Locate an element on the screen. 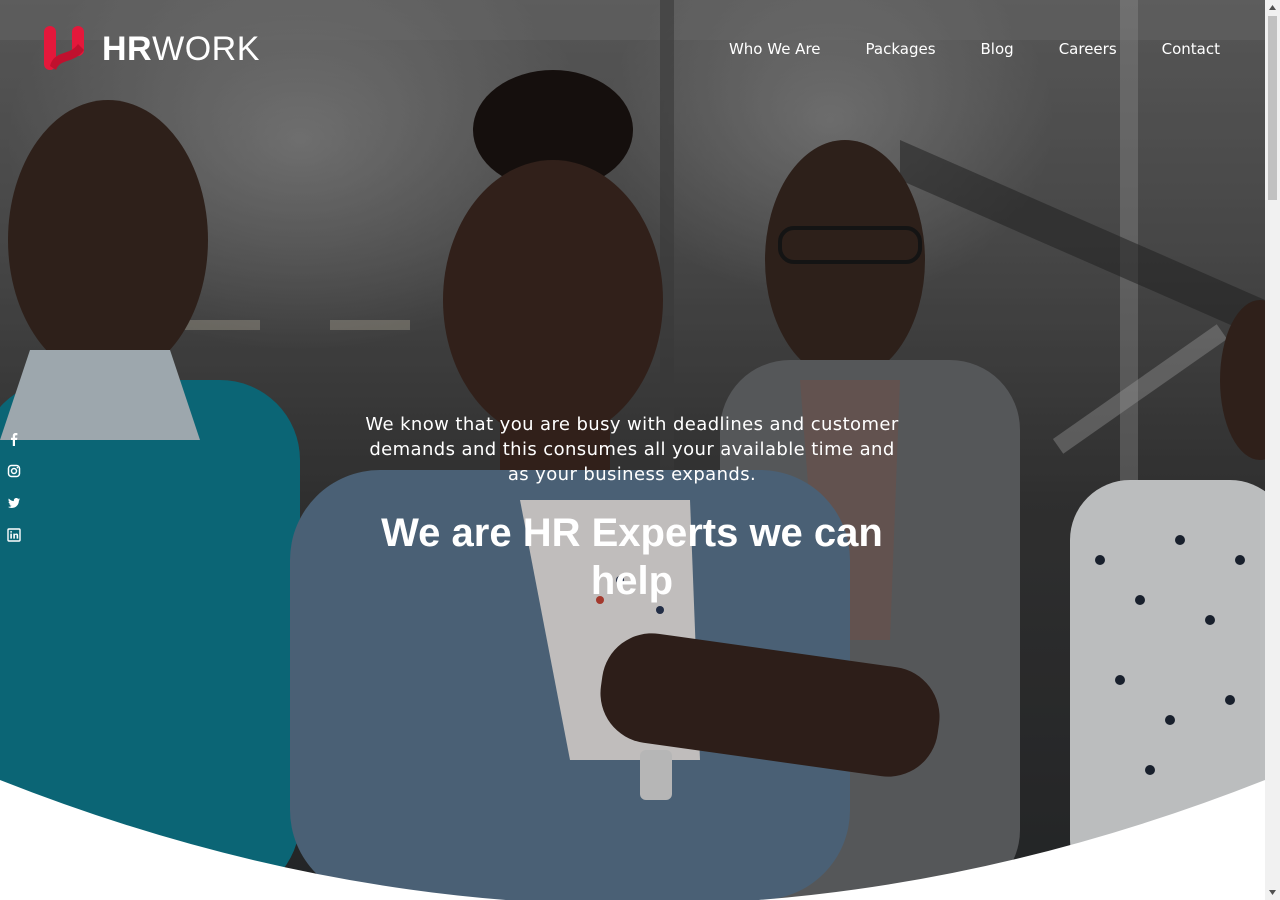 This screenshot has height=900, width=1280. nav-item-blog: Blog is located at coordinates (975, 49).